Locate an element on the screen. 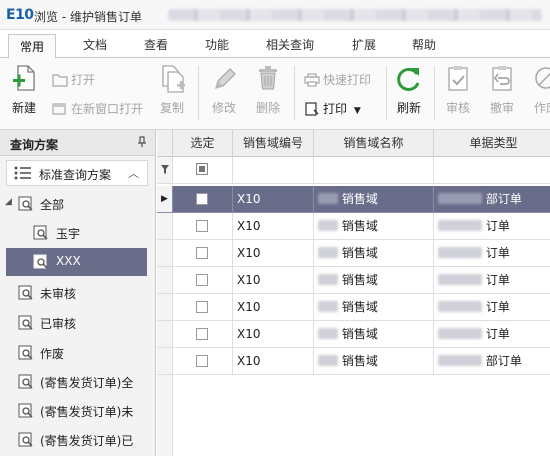 Image resolution: width=550 pixels, height=456 pixels. tree-item-yuyu: 玉宇 is located at coordinates (77, 233).